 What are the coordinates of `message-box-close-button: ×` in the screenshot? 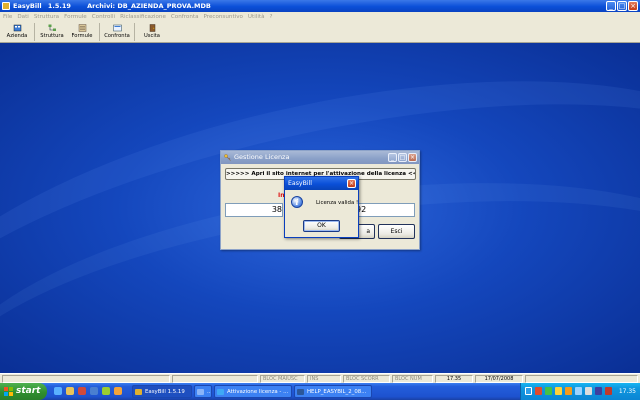 It's located at (351, 183).